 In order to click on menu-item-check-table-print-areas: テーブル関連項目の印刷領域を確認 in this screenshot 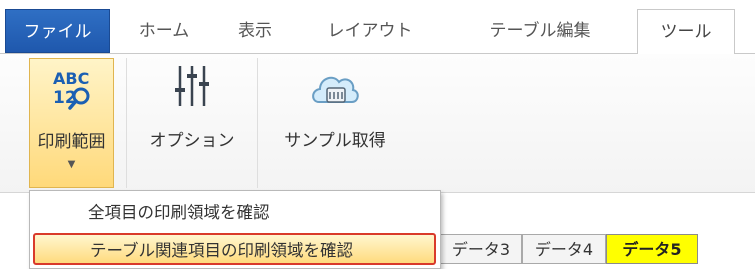, I will do `click(234, 249)`.